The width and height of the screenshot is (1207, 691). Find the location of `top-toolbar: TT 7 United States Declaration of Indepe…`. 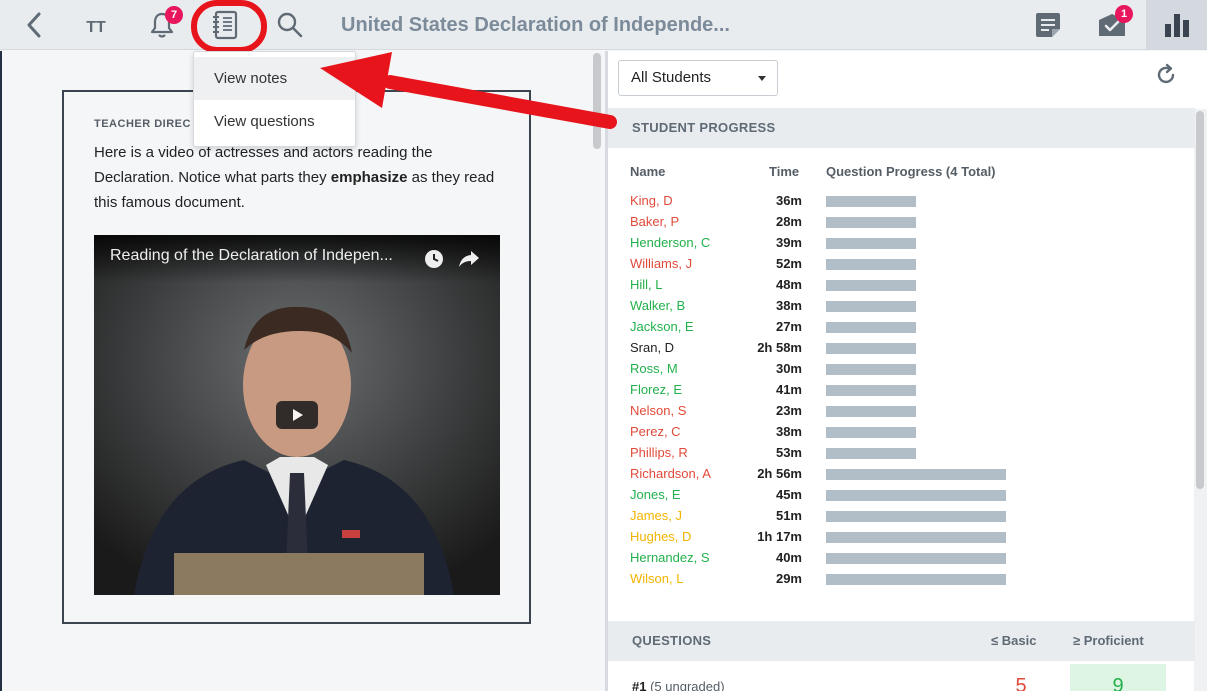

top-toolbar: TT 7 United States Declaration of Indepe… is located at coordinates (603, 26).